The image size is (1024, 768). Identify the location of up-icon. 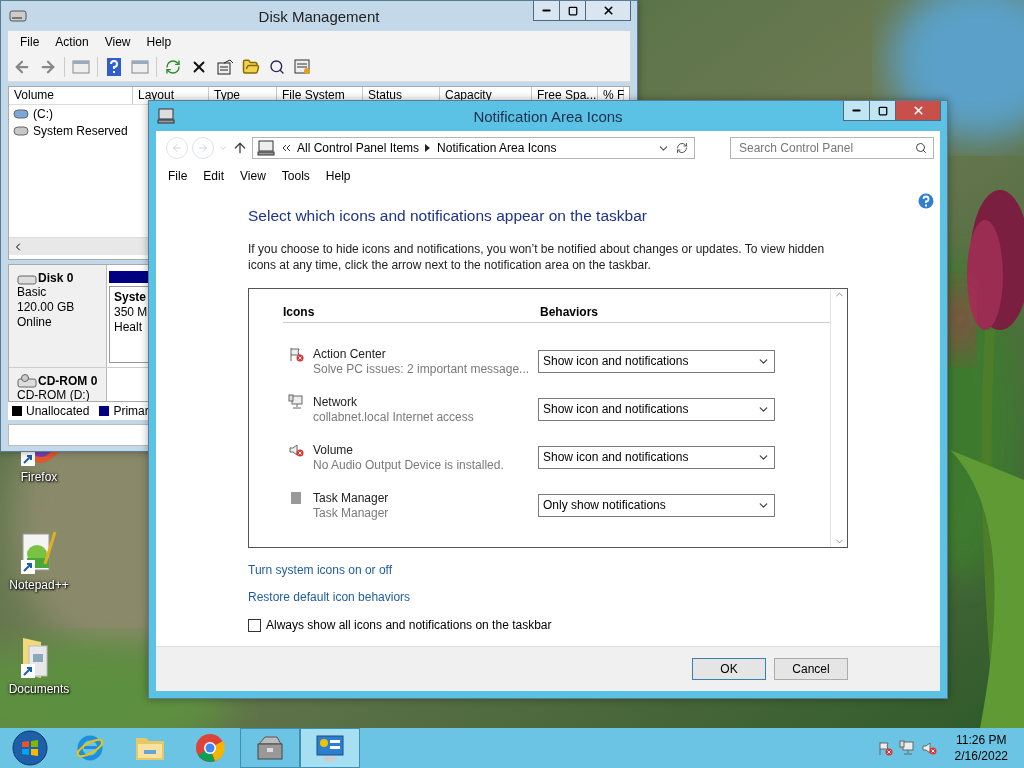
(240, 148).